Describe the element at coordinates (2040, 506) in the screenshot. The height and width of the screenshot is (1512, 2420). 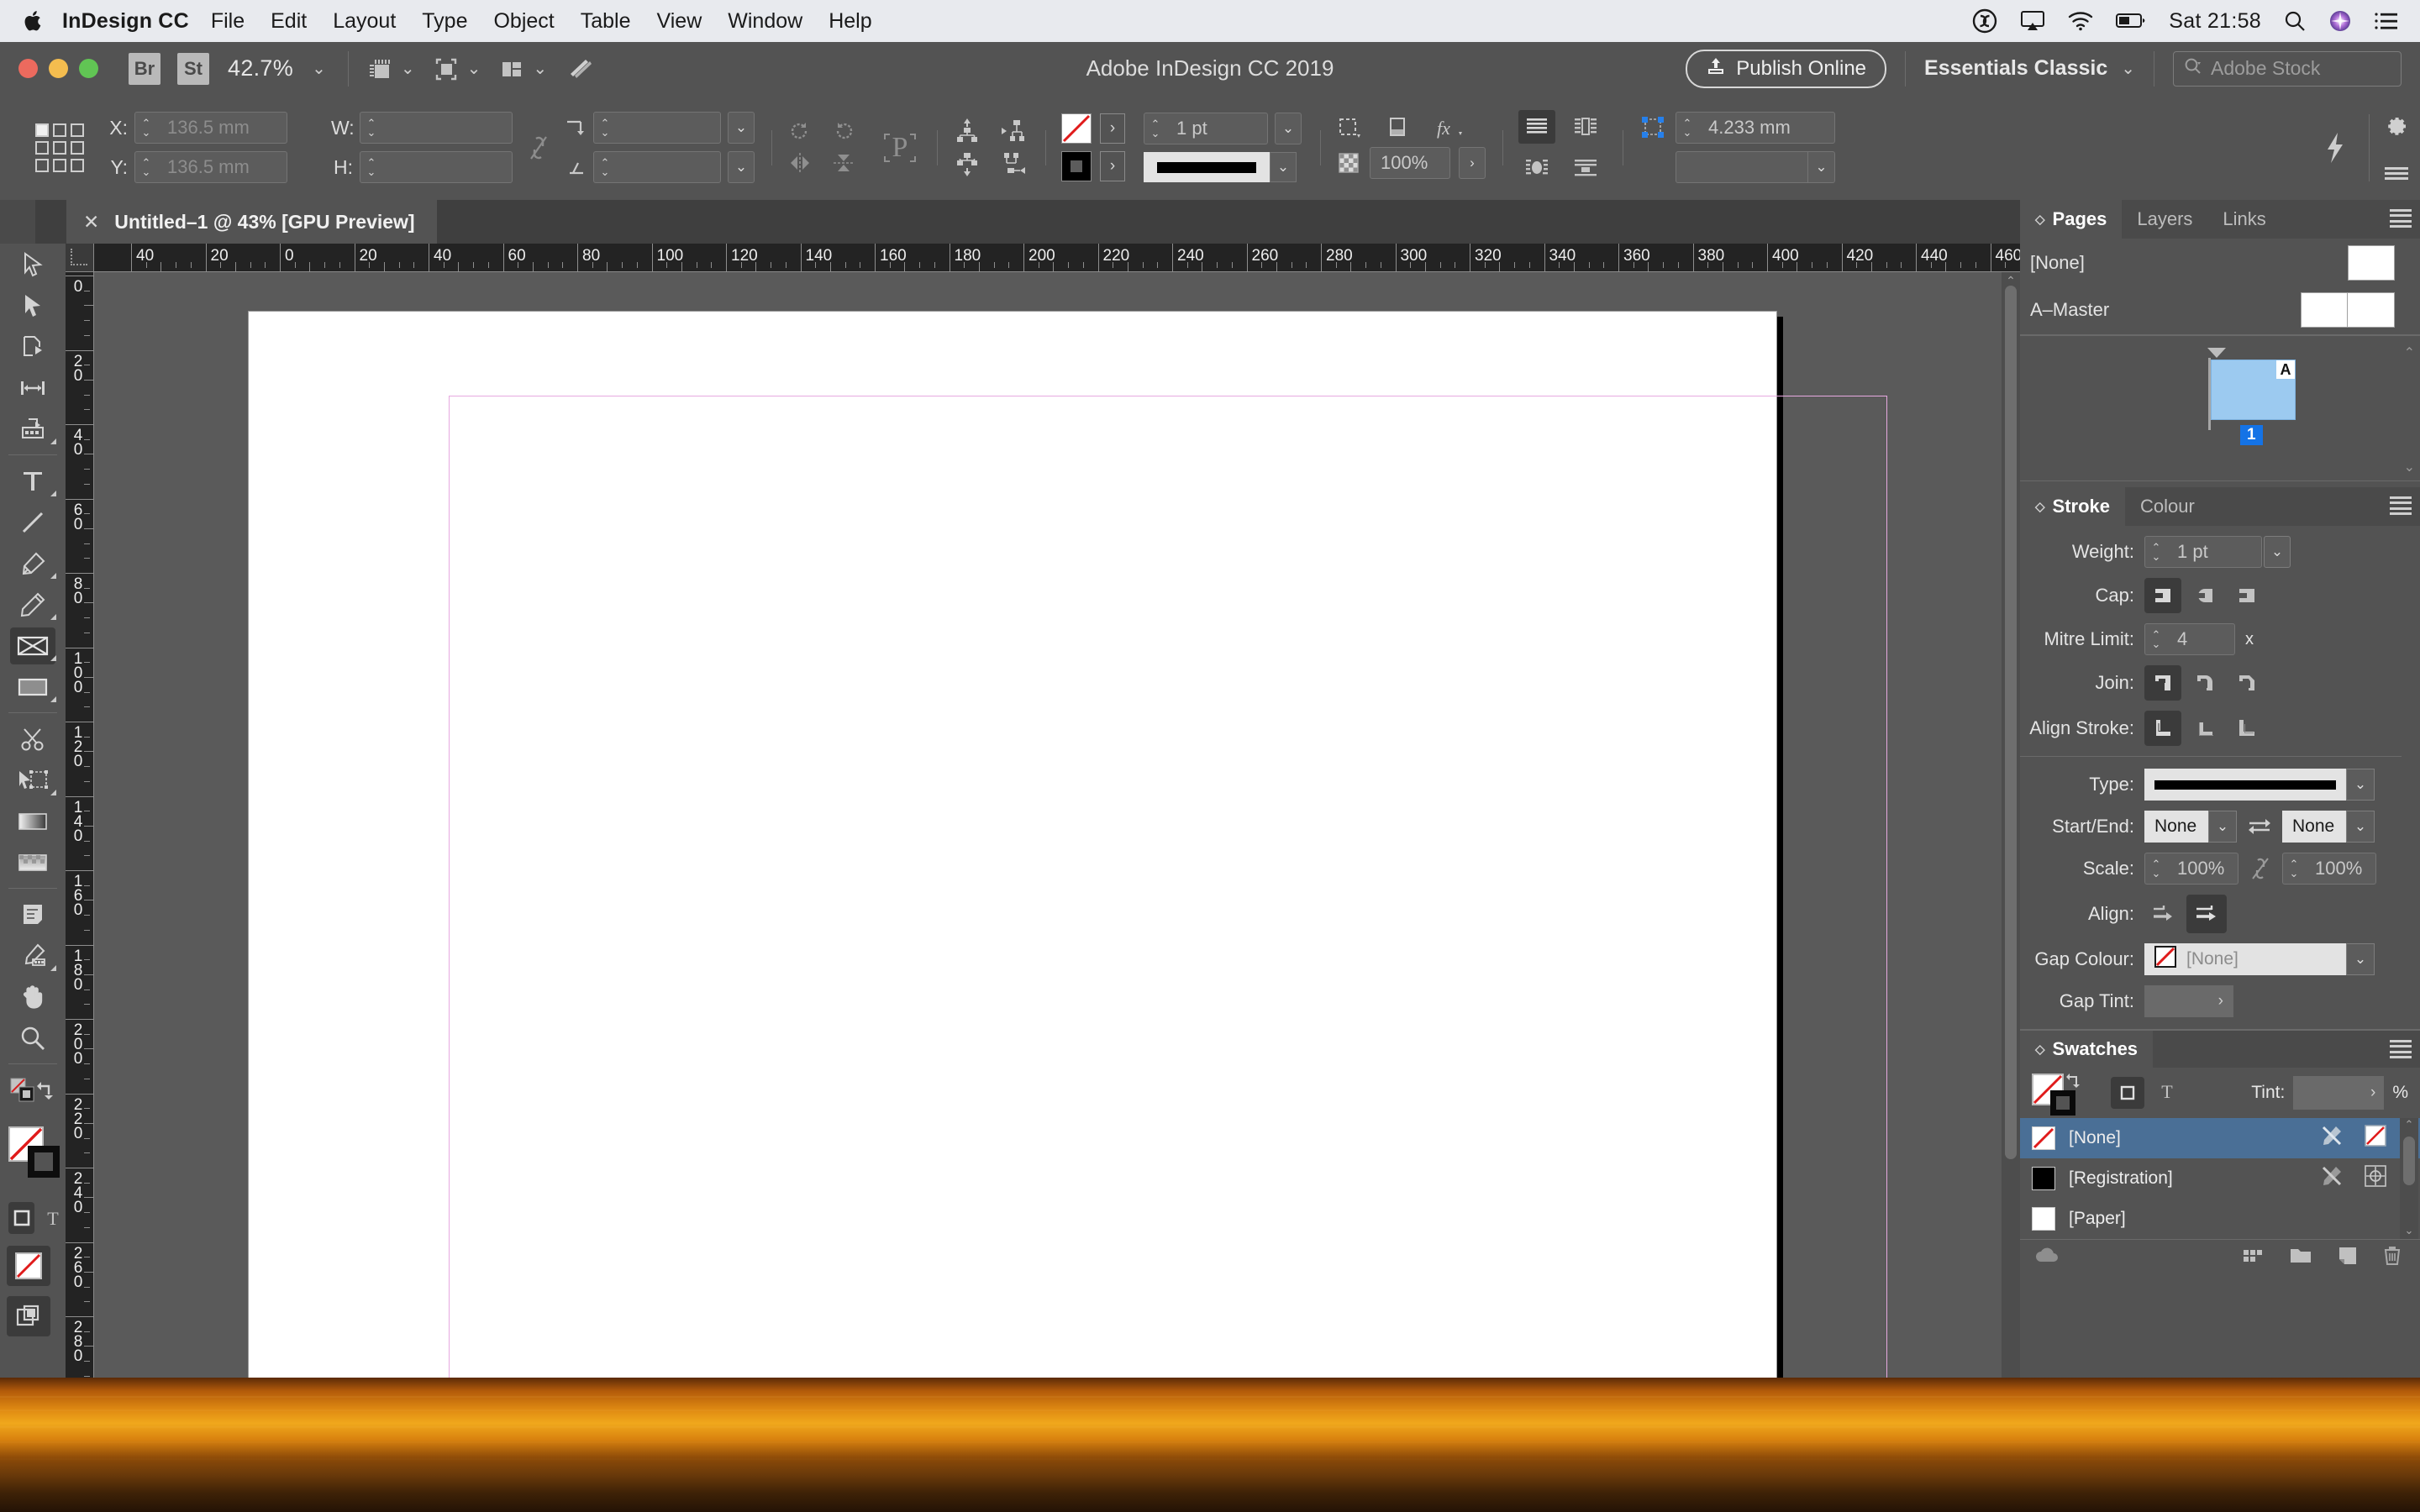
I see `panel-collapse-icon: ◇` at that location.